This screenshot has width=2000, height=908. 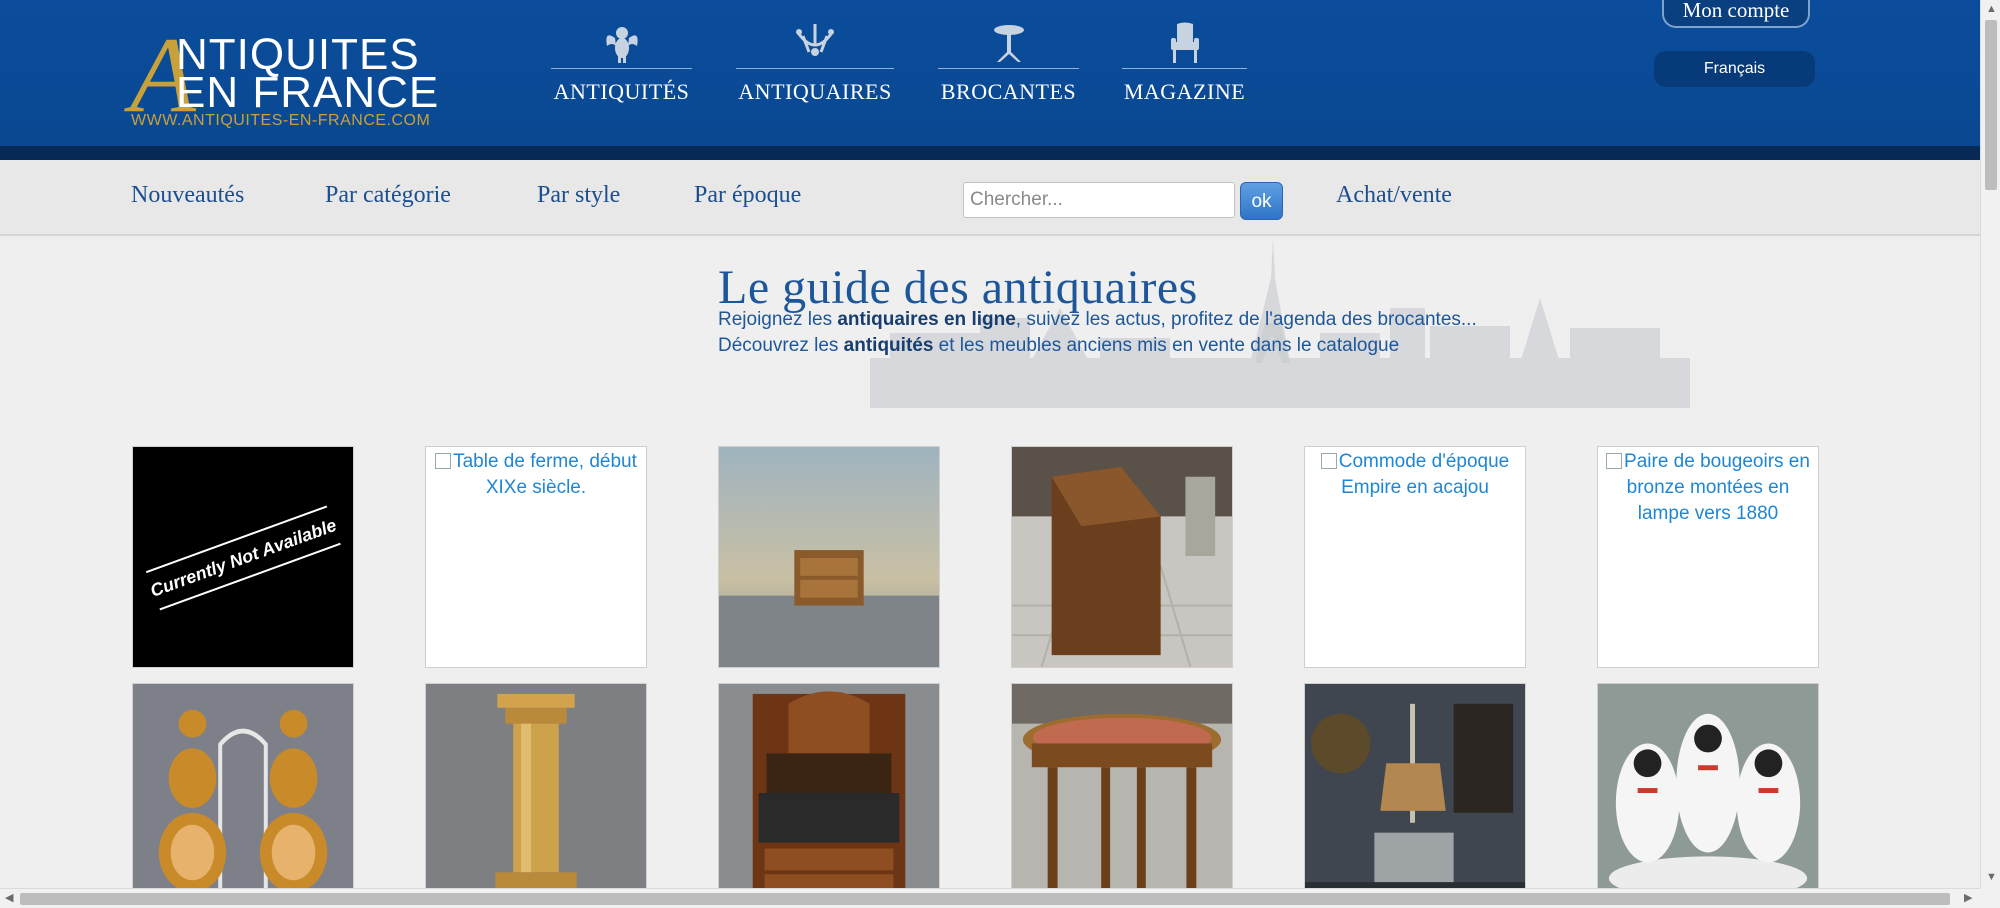 I want to click on nav-item-magazine: MAGAZINE, so click(x=1184, y=63).